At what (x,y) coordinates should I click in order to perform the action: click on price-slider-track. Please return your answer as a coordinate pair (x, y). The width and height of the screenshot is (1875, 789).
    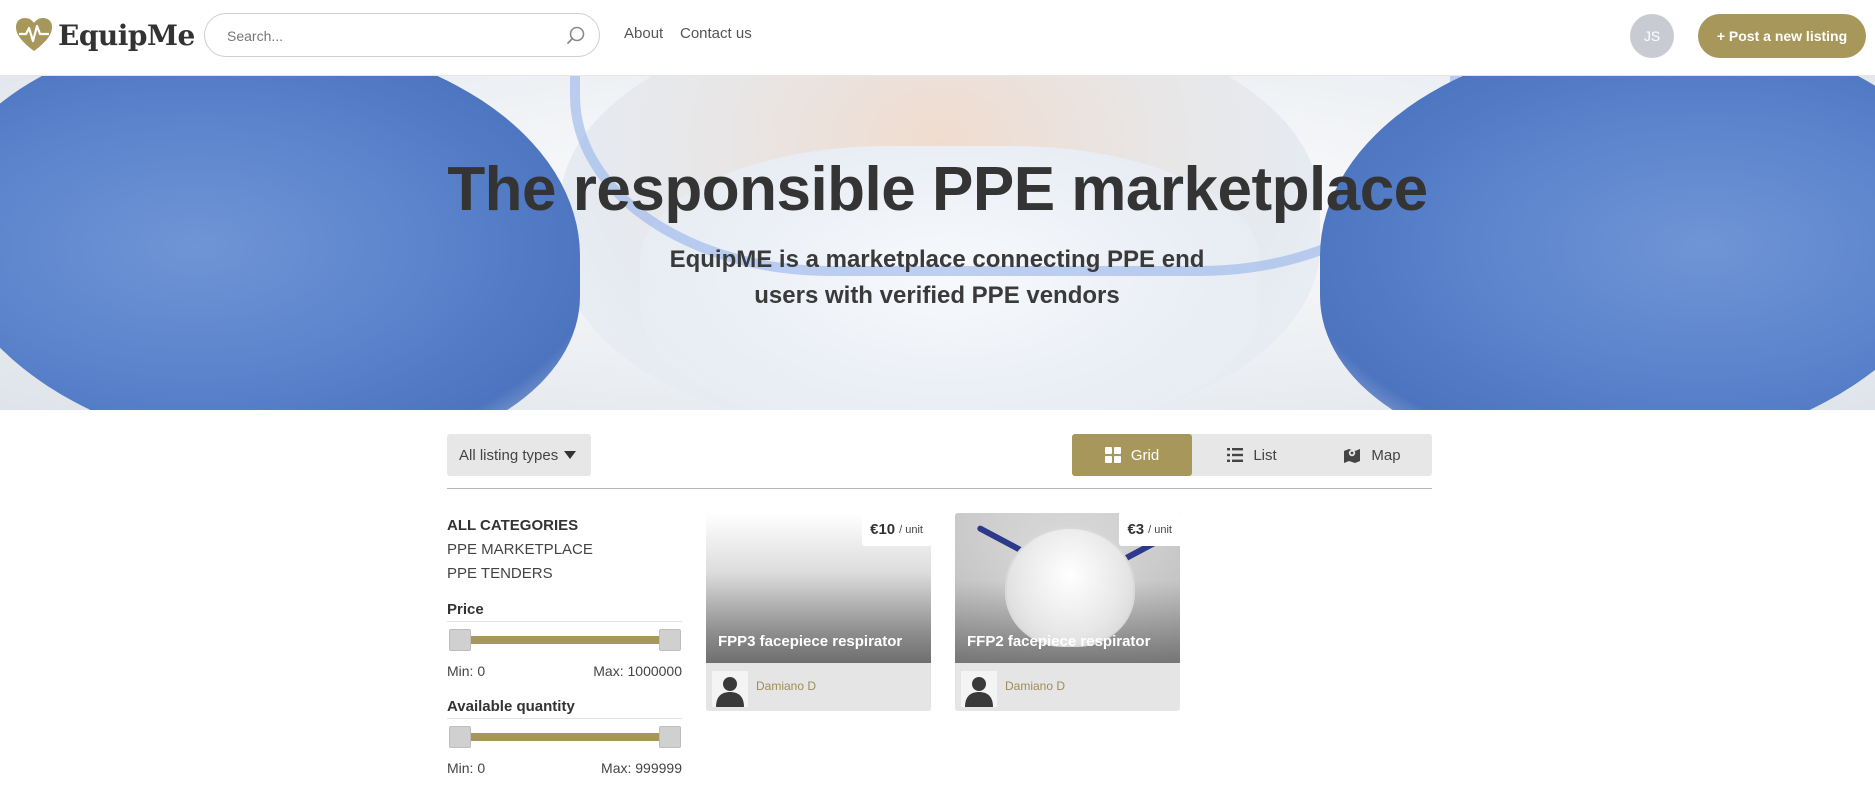
    Looking at the image, I should click on (564, 640).